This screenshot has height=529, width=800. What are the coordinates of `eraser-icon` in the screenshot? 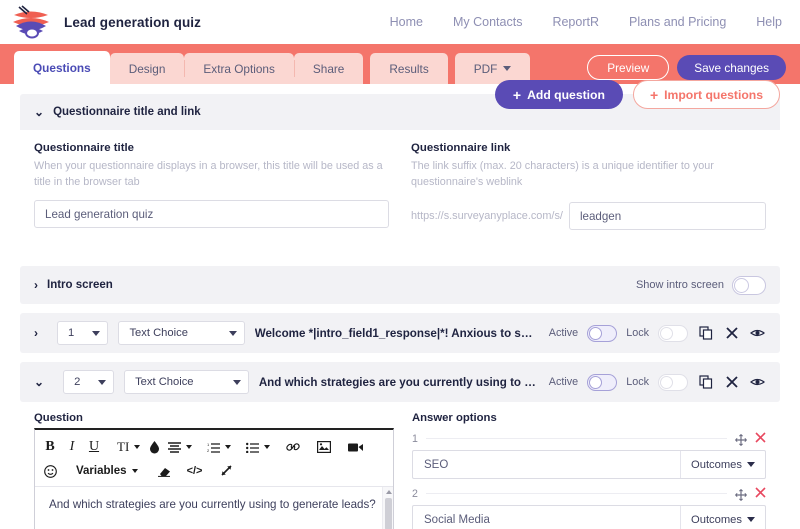 It's located at (164, 471).